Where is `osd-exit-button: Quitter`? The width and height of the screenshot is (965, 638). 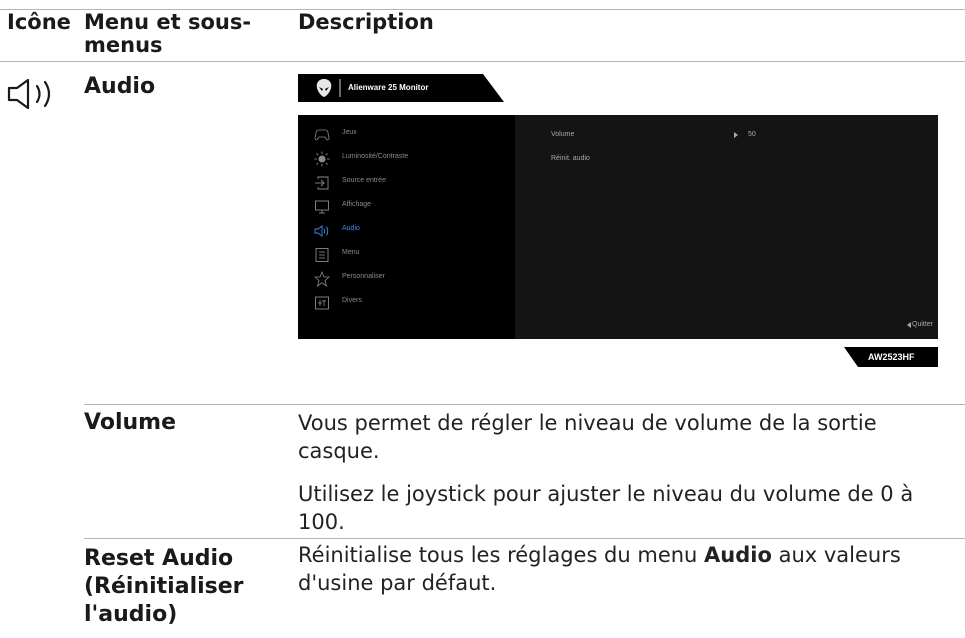
osd-exit-button: Quitter is located at coordinates (922, 324).